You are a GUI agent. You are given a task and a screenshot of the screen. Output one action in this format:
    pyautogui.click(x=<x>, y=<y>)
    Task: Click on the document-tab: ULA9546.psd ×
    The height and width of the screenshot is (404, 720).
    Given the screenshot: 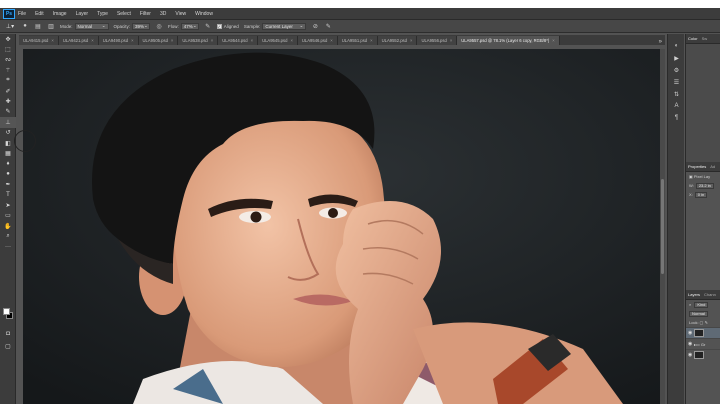 What is the action you would take?
    pyautogui.click(x=317, y=40)
    